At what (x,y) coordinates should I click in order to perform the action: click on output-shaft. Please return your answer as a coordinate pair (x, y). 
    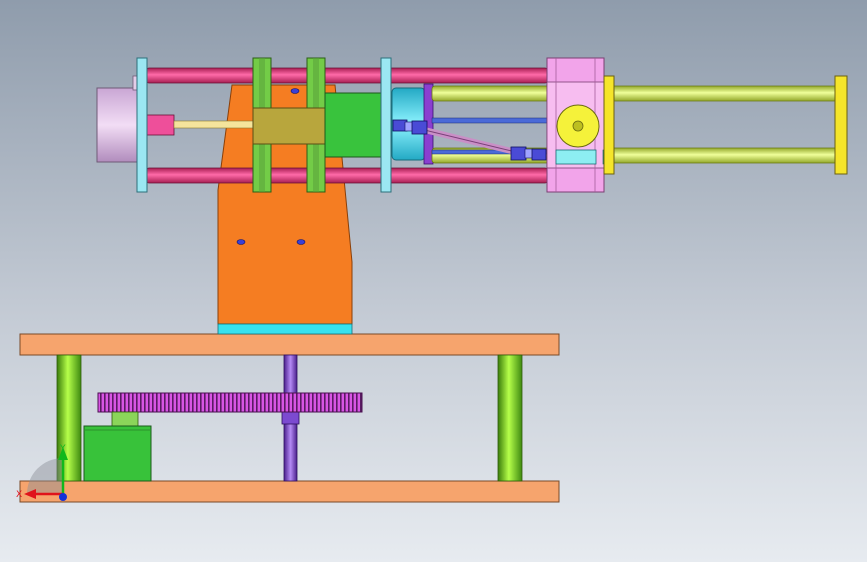
    Looking at the image, I should click on (576, 157).